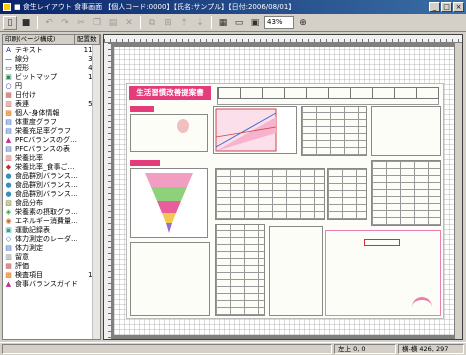  I want to click on eval-panel, so click(406, 131).